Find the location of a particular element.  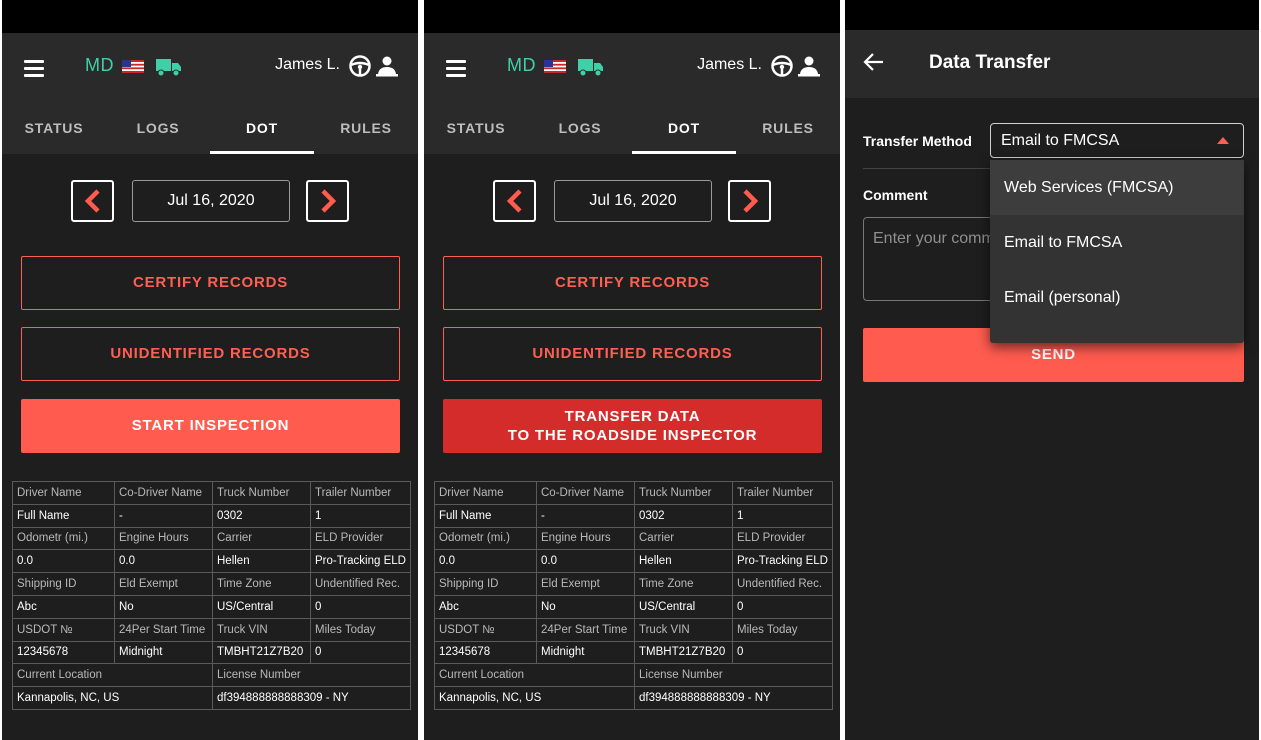

table-header-cell: Eld Exempt is located at coordinates (585, 584).